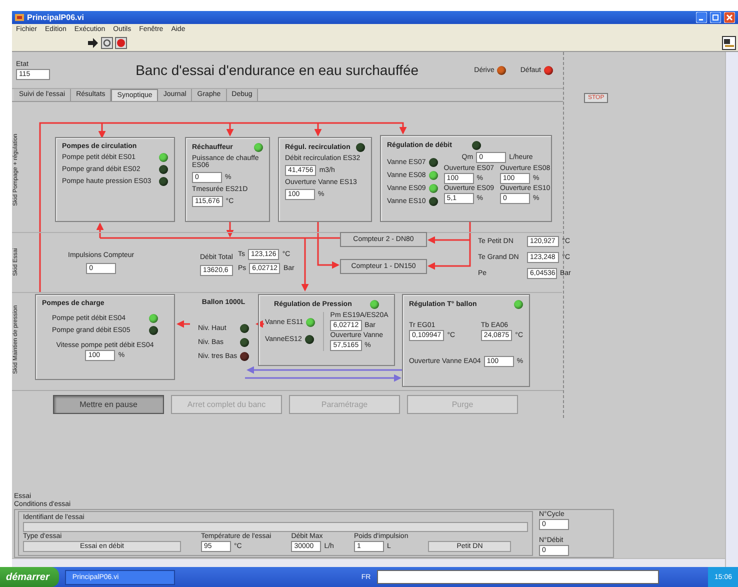 The height and width of the screenshot is (587, 738). Describe the element at coordinates (729, 17) in the screenshot. I see `close-button` at that location.